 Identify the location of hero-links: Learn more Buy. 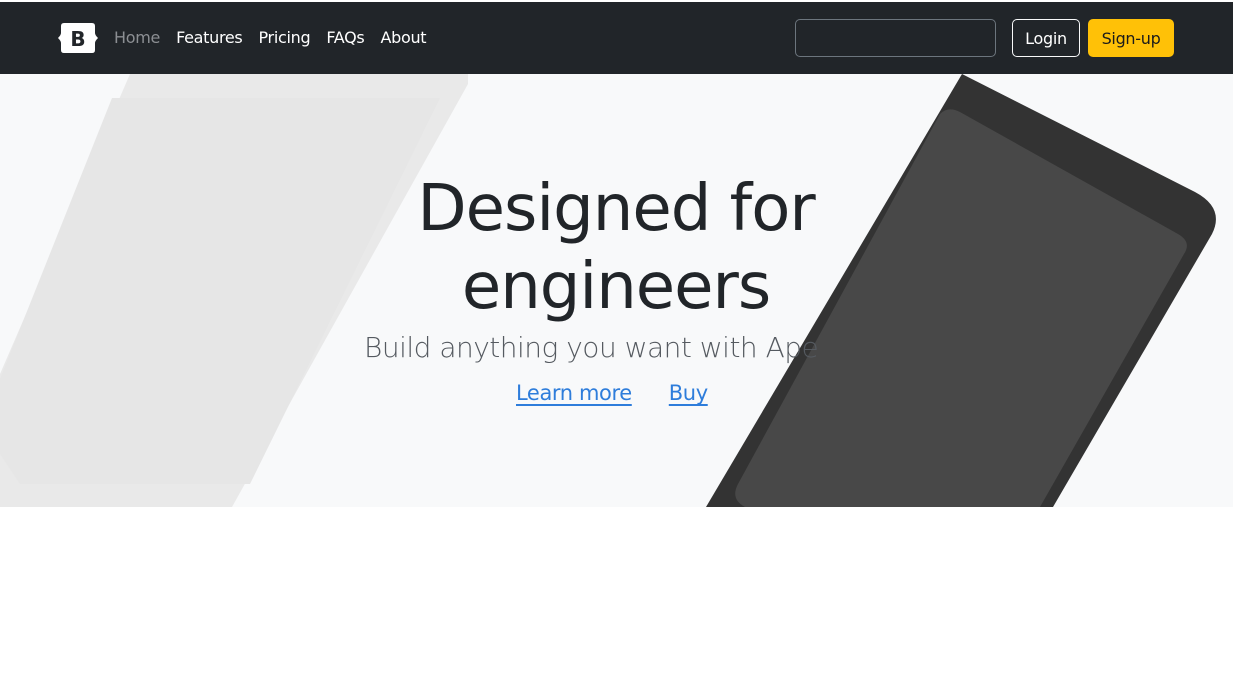
(630, 393).